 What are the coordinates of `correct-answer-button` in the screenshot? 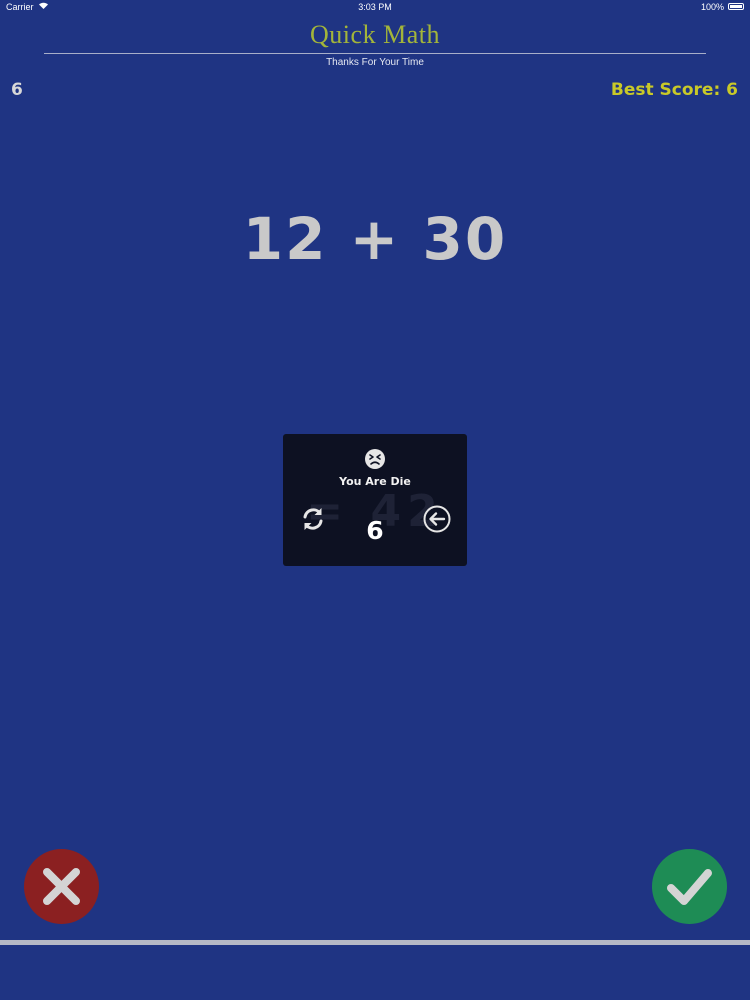 It's located at (689, 886).